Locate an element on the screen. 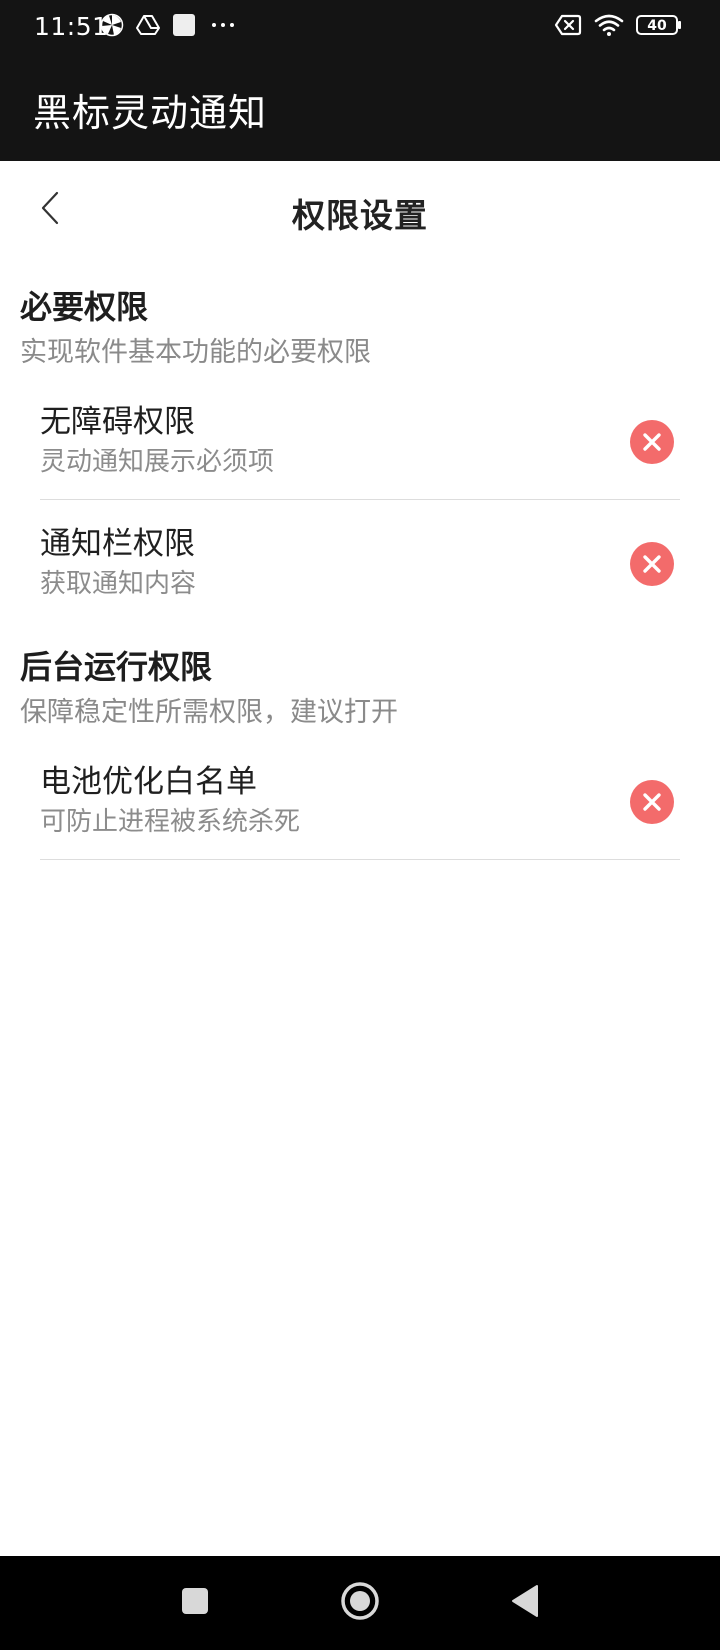 The width and height of the screenshot is (720, 1650). permission-title: 通知栏权限 is located at coordinates (117, 544).